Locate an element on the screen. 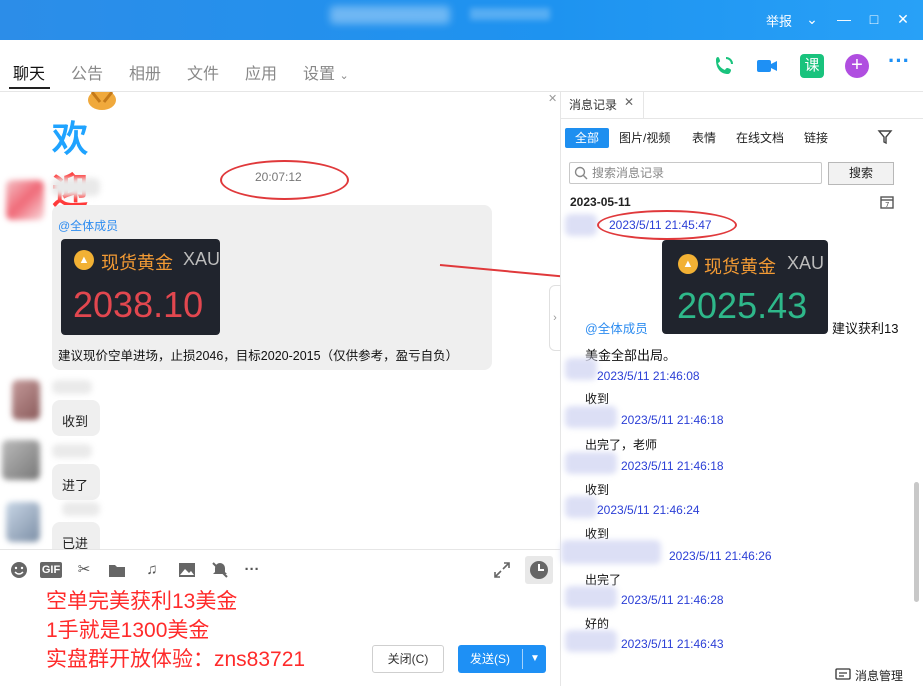 The height and width of the screenshot is (686, 923). input-toolbar: GIF ✂ ♫ ··· is located at coordinates (280, 568).